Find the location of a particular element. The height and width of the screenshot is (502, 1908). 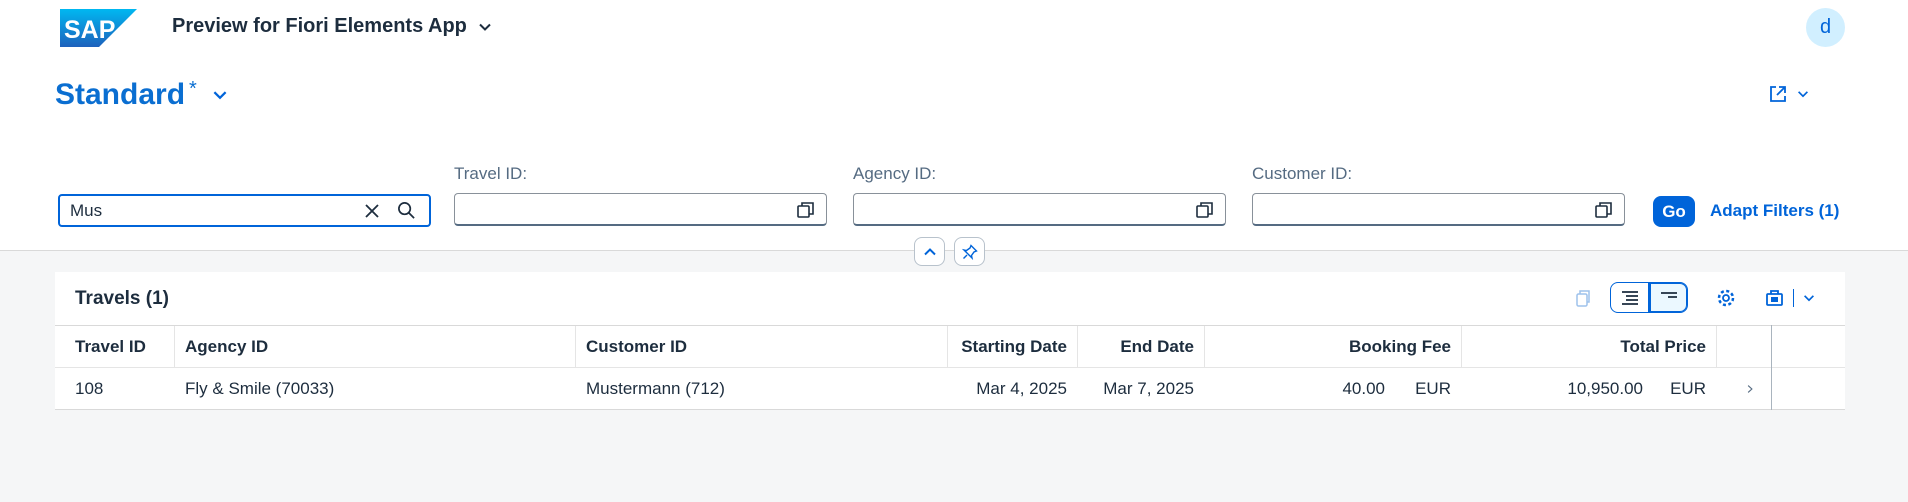

filter-label-travel-id: Travel ID: is located at coordinates (491, 173).